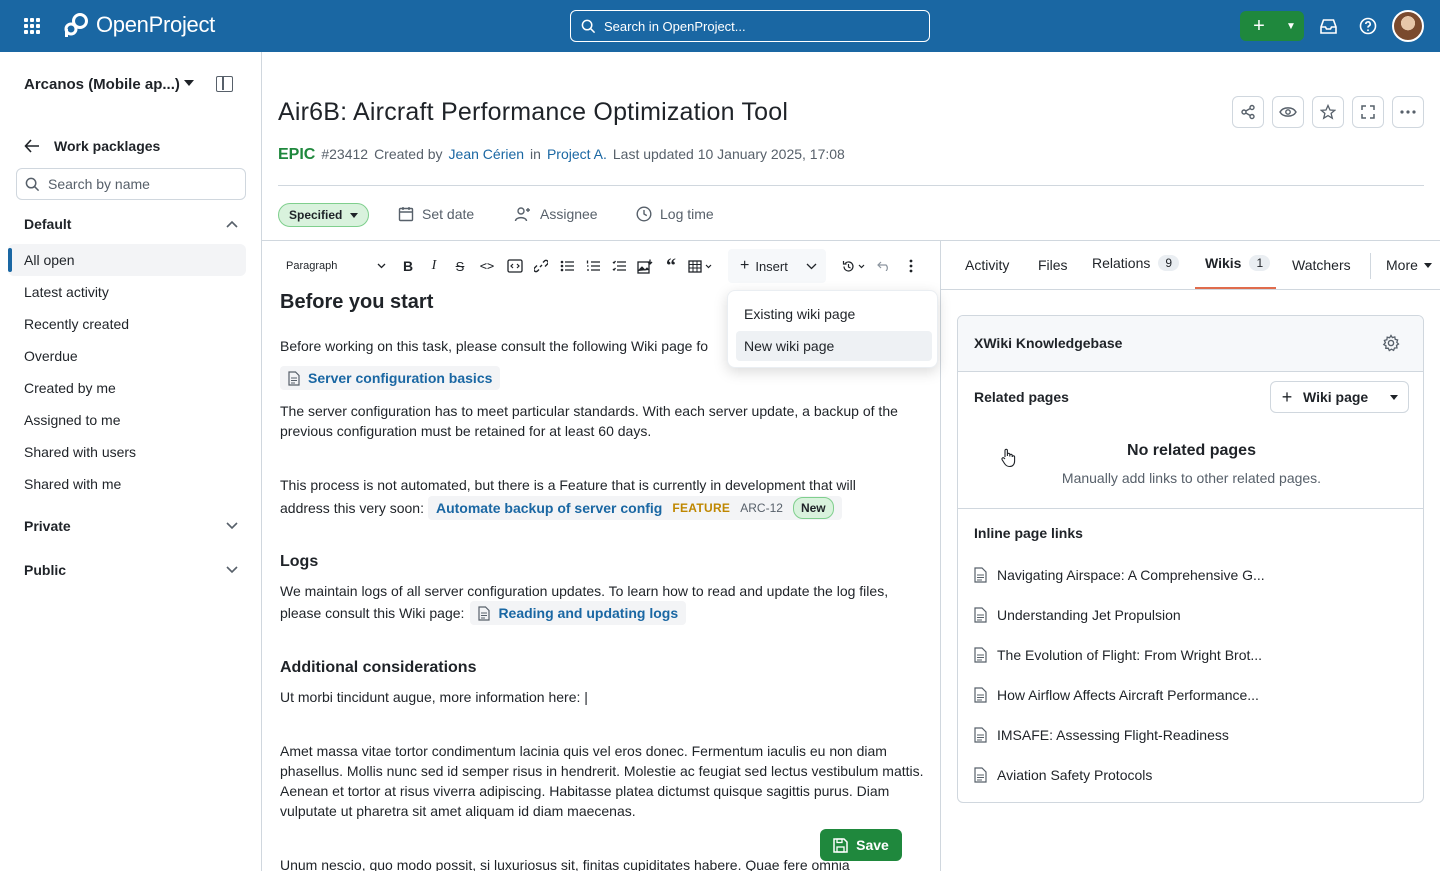  Describe the element at coordinates (605, 378) in the screenshot. I see `wiki-link-server-config: Server configuration basics` at that location.